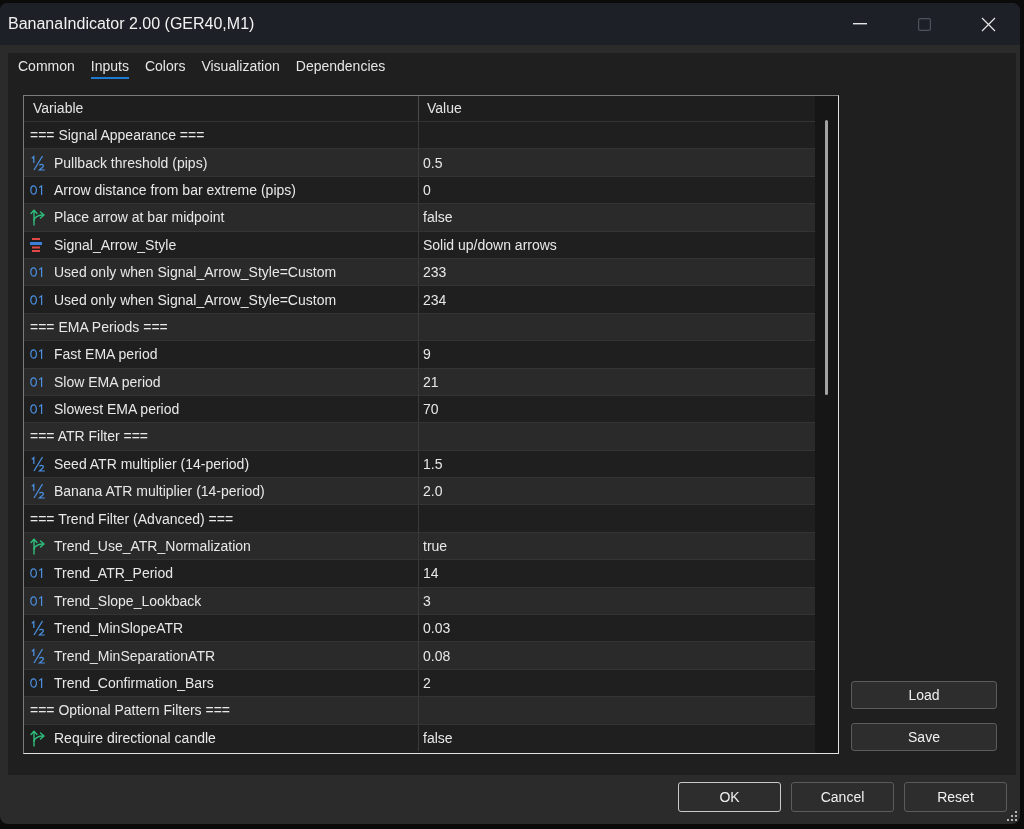 The width and height of the screenshot is (1024, 829). I want to click on close-icon, so click(988, 24).